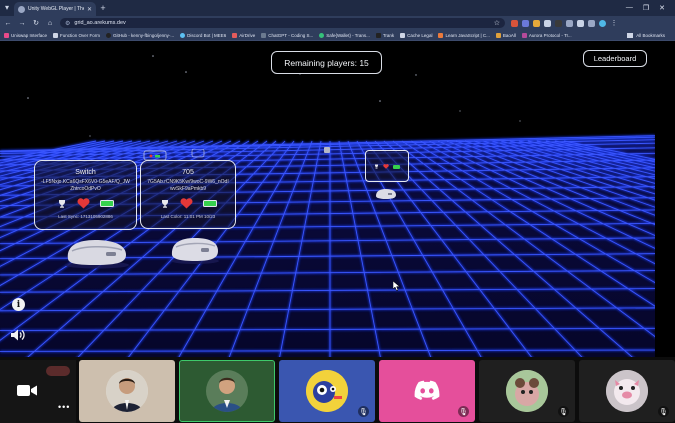 Image resolution: width=675 pixels, height=423 pixels. Describe the element at coordinates (27, 390) in the screenshot. I see `camera-icon` at that location.